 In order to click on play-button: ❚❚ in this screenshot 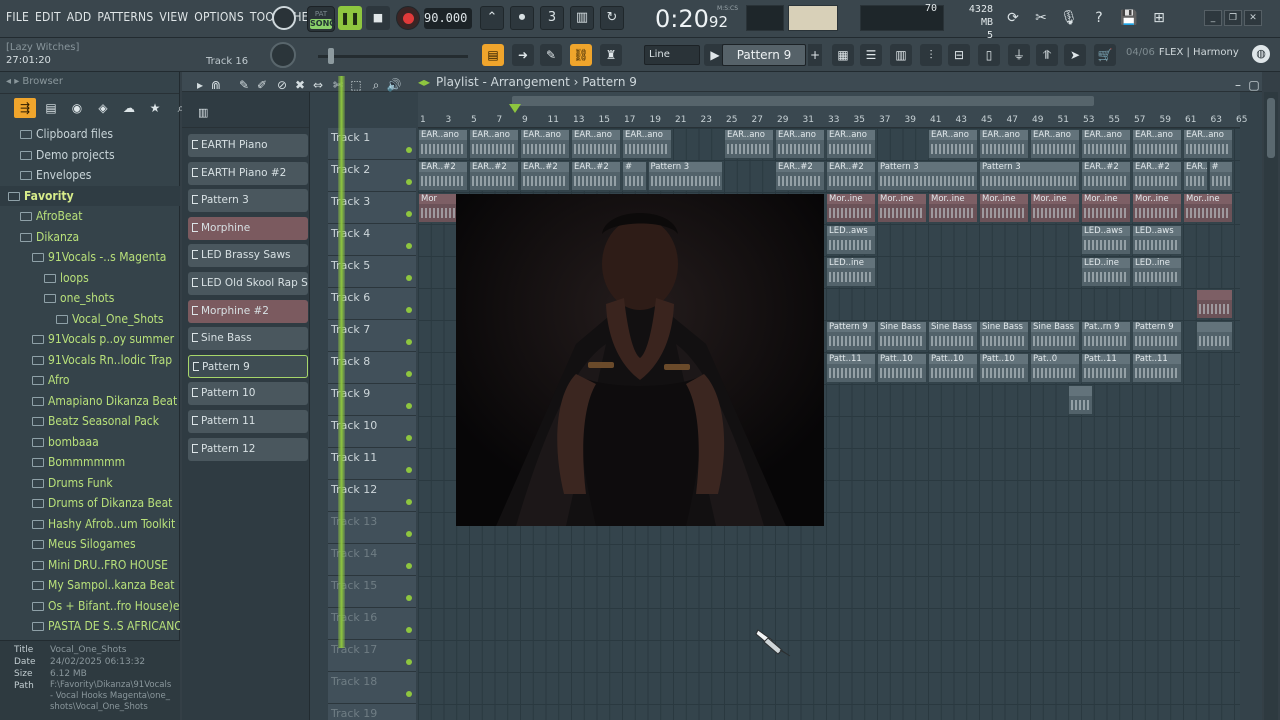, I will do `click(350, 18)`.